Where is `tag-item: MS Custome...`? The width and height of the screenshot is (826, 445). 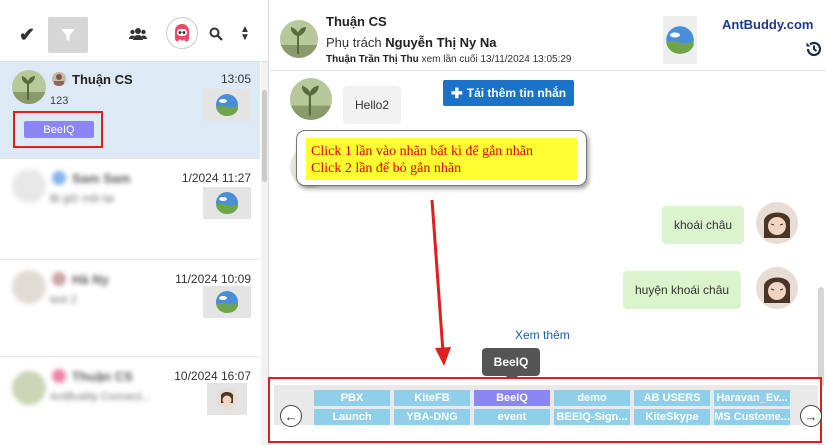
tag-item: MS Custome... is located at coordinates (752, 417).